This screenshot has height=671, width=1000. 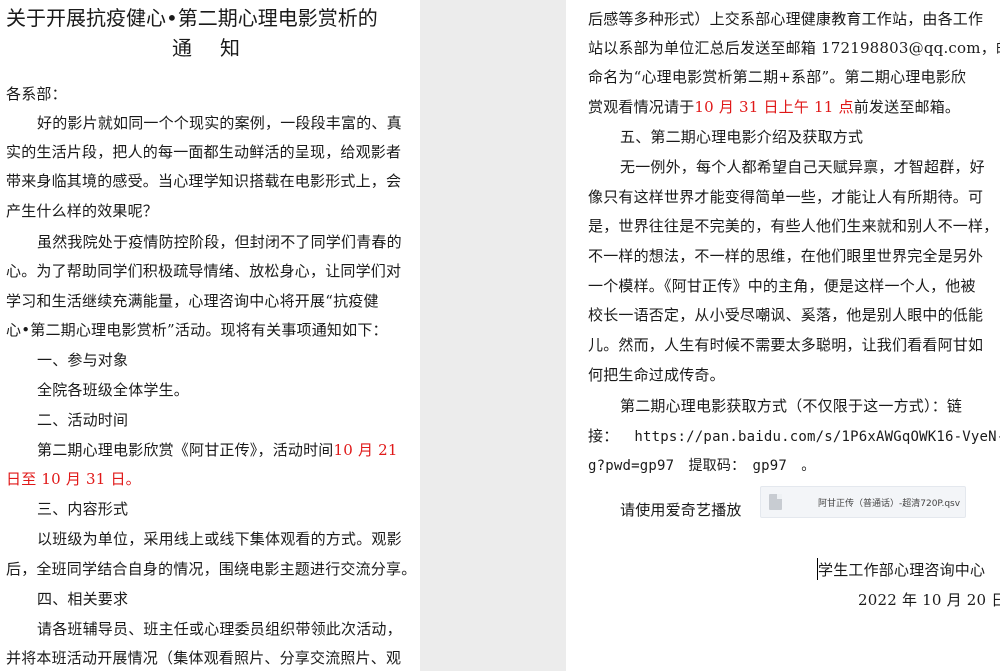 I want to click on signature-date: 2022 年 10 月 20 日, so click(x=929, y=600).